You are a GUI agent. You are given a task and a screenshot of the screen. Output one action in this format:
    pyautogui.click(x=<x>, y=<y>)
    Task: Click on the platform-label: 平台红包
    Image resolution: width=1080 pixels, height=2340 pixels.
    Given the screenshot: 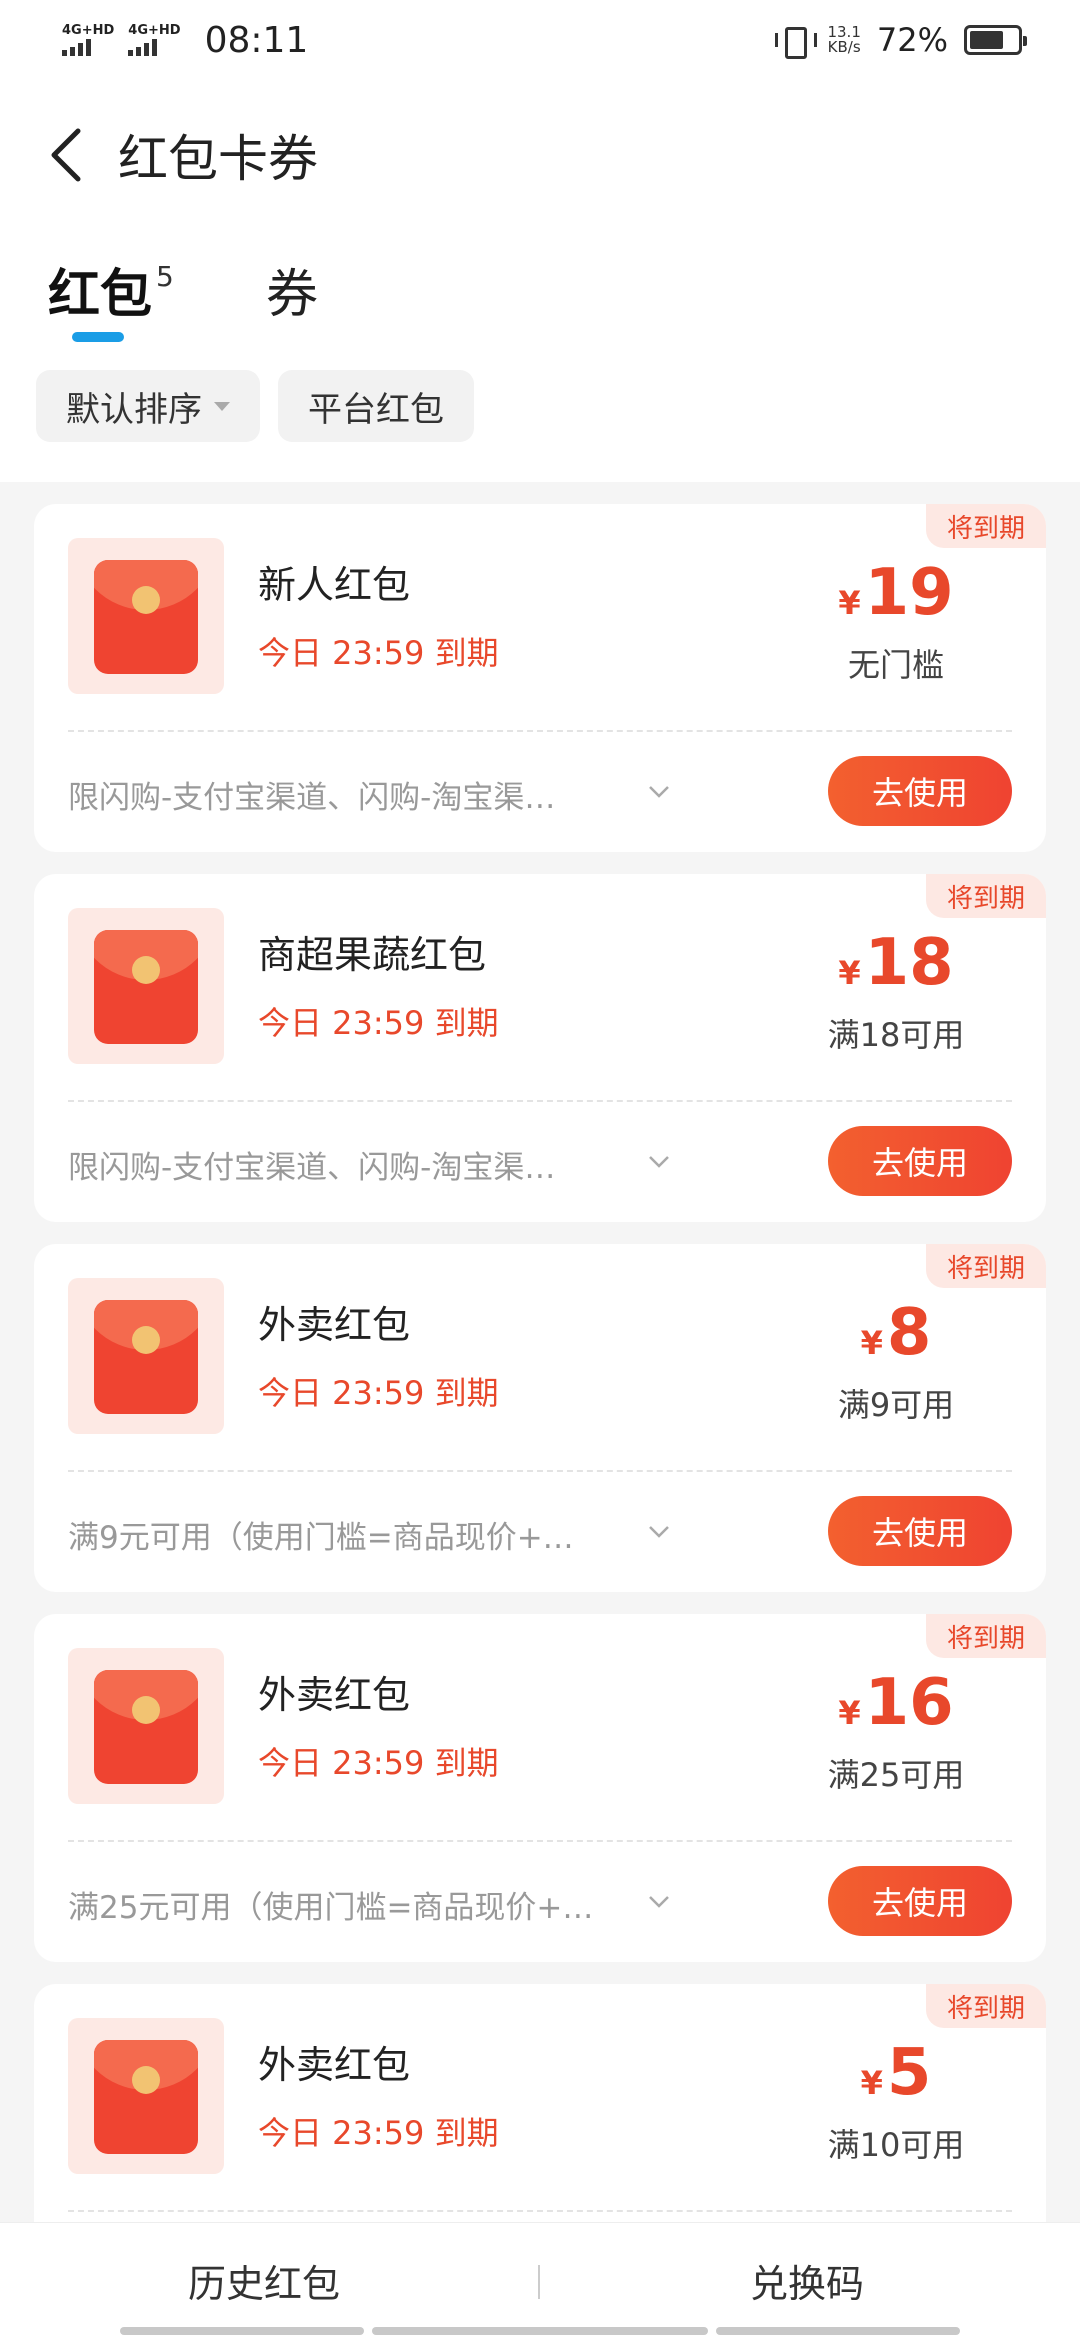 What is the action you would take?
    pyautogui.click(x=376, y=409)
    